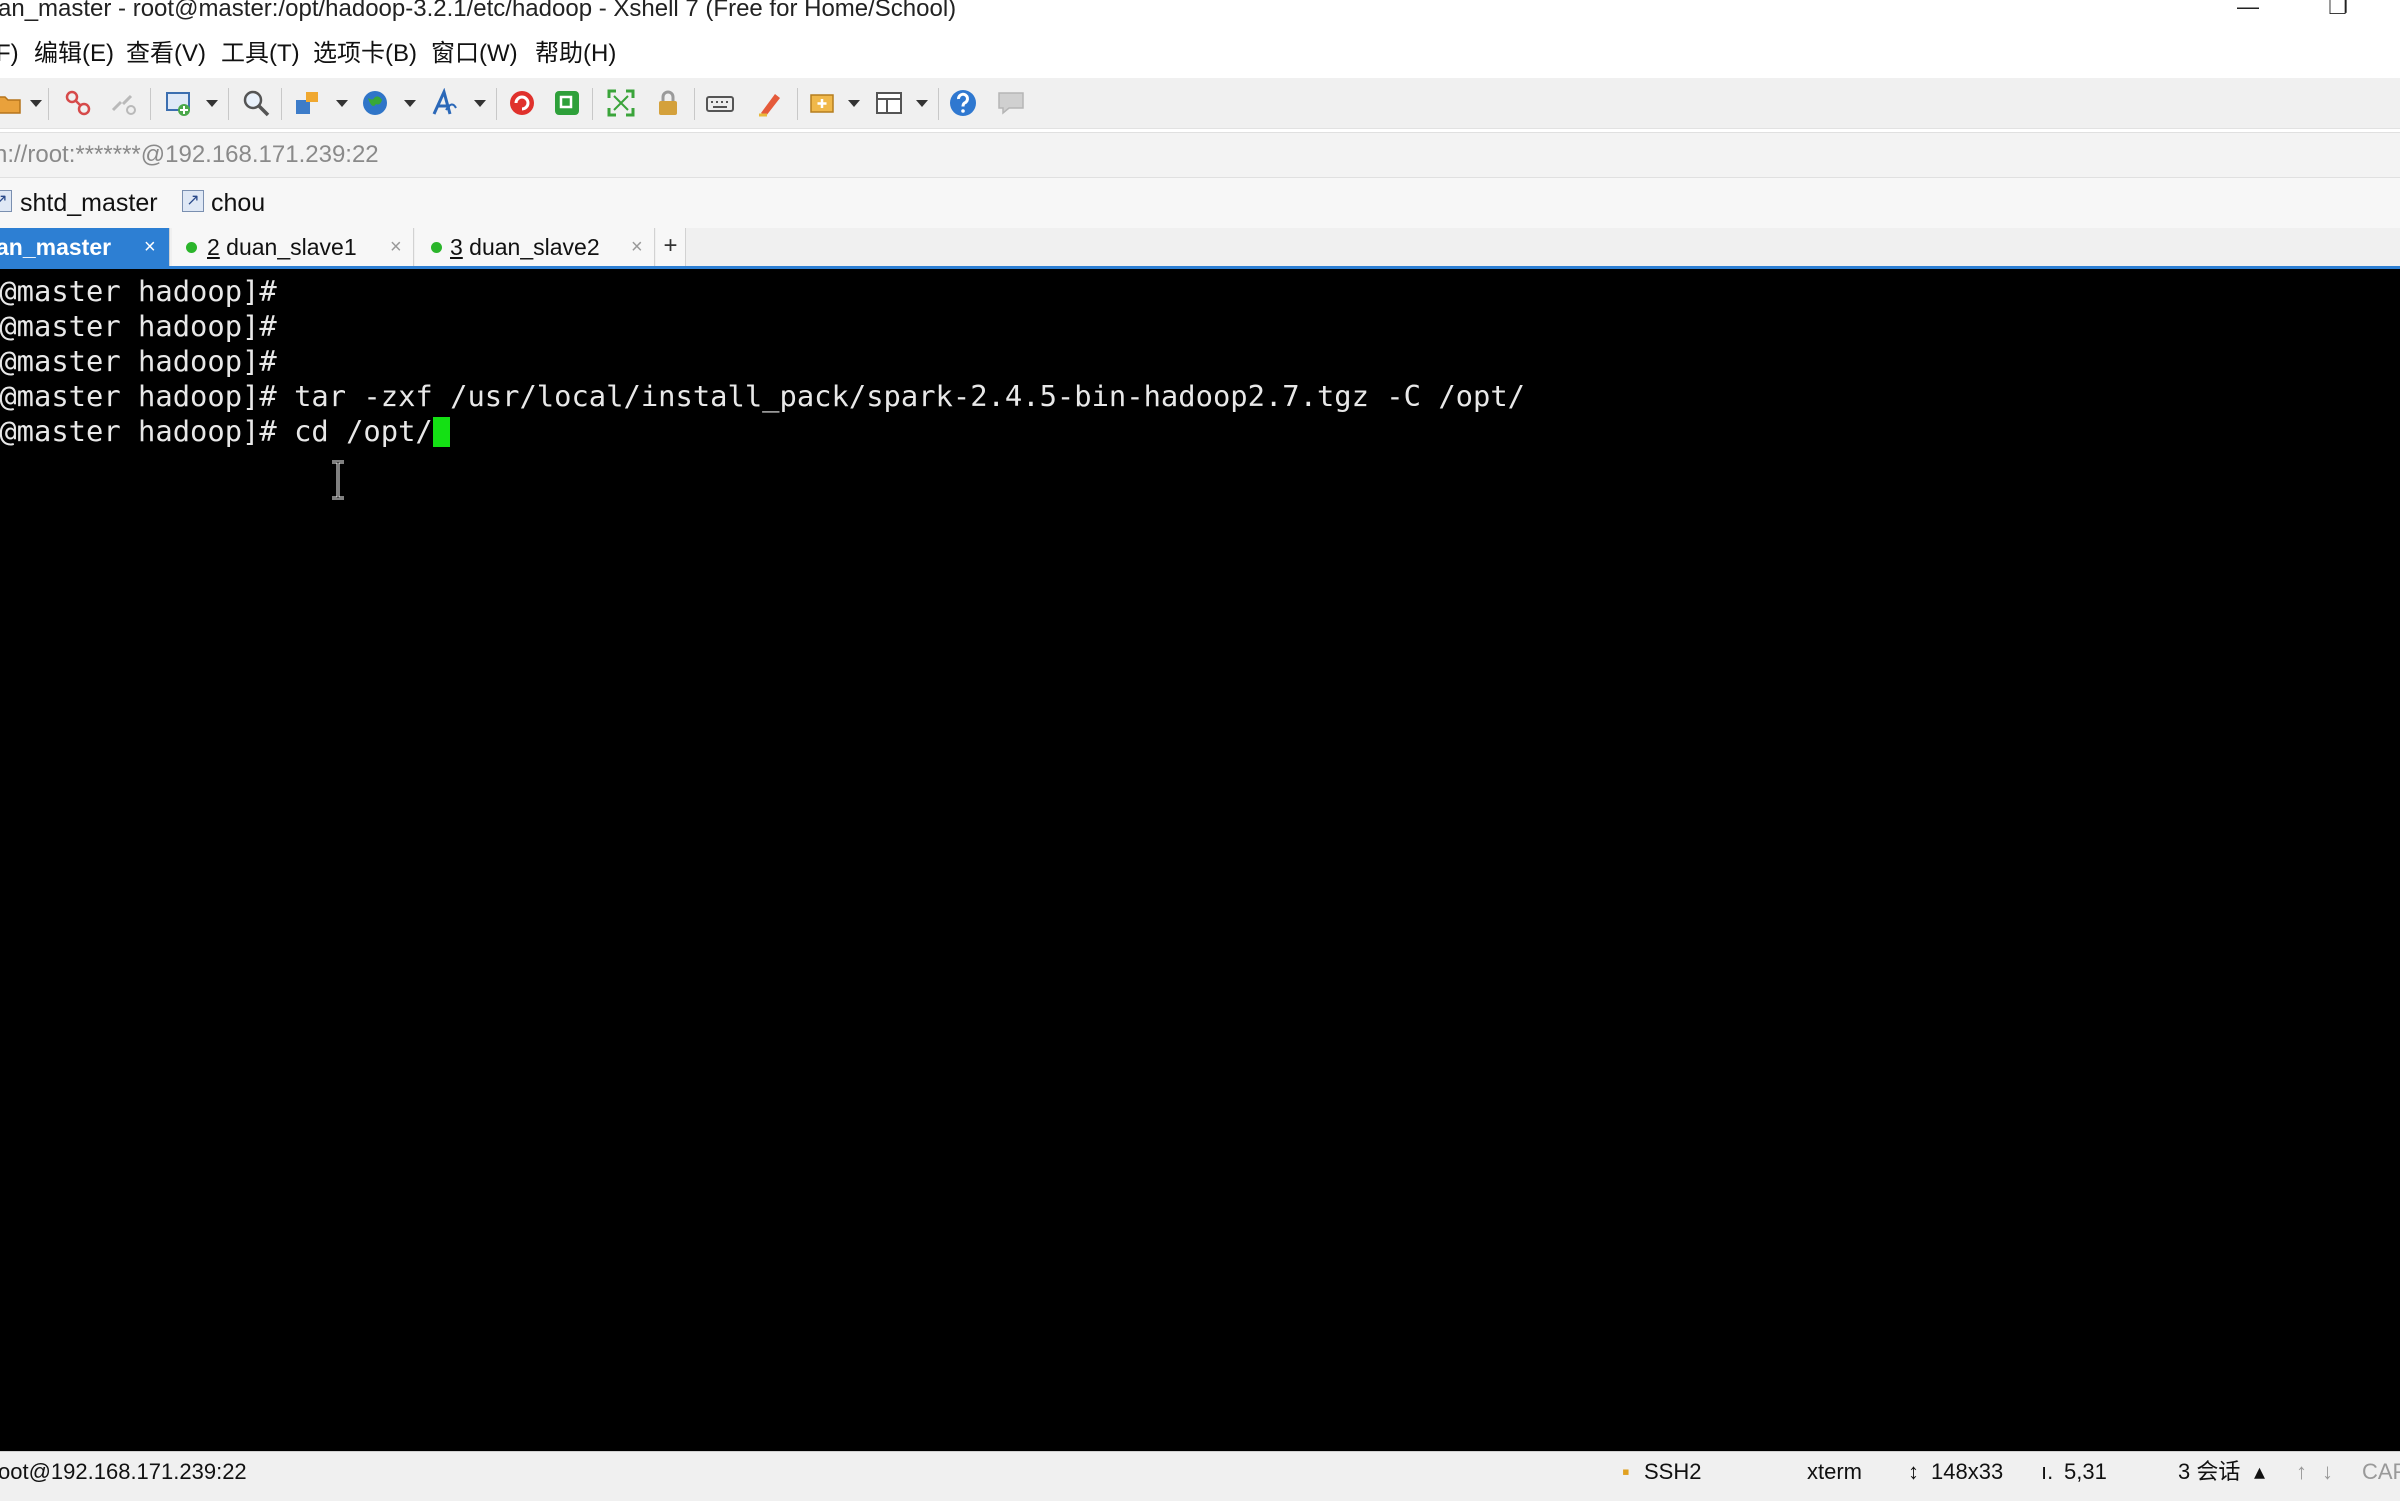  I want to click on restore-button: ❐, so click(2338, 13).